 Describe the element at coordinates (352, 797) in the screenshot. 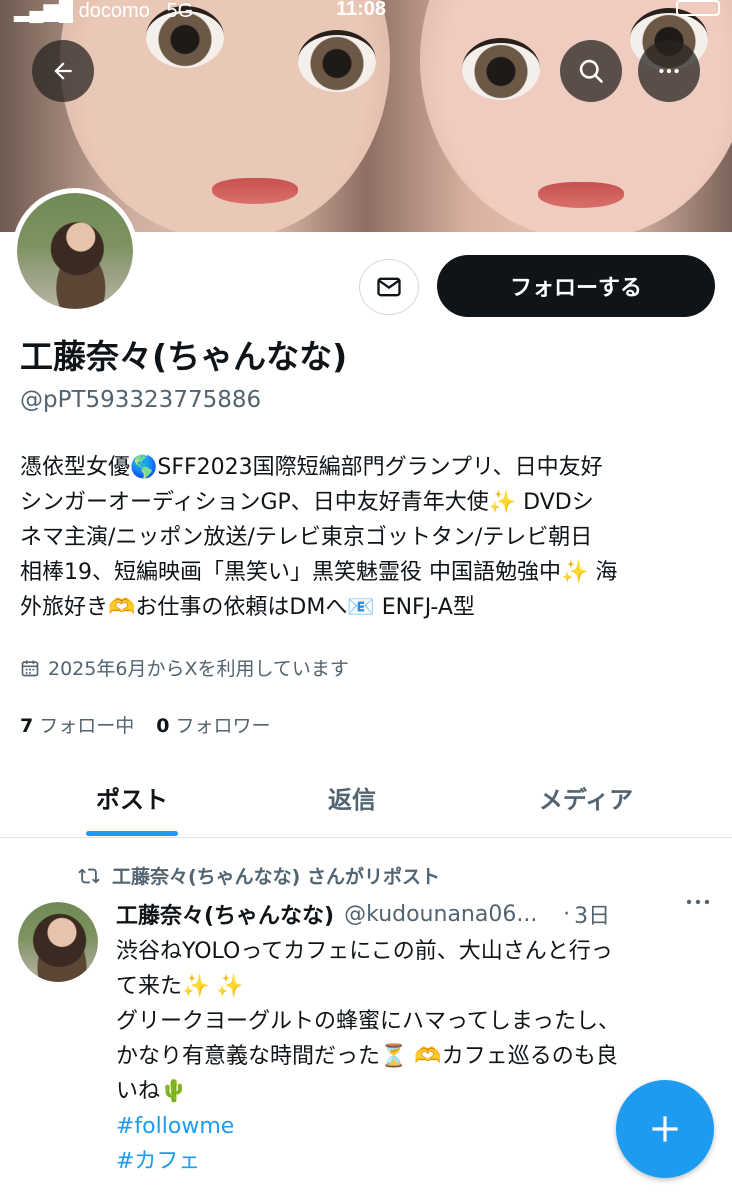

I see `tab-replies: 返信` at that location.